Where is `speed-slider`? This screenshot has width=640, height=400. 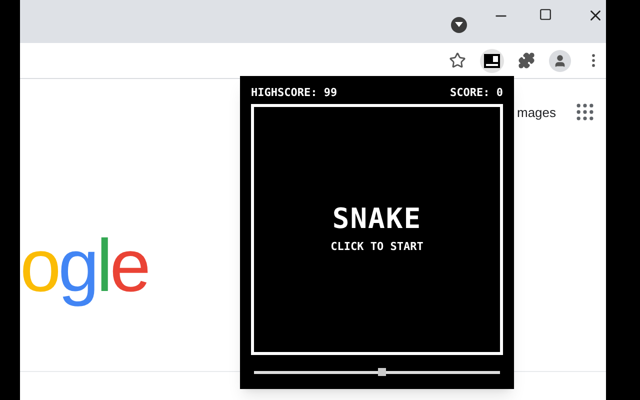 speed-slider is located at coordinates (377, 372).